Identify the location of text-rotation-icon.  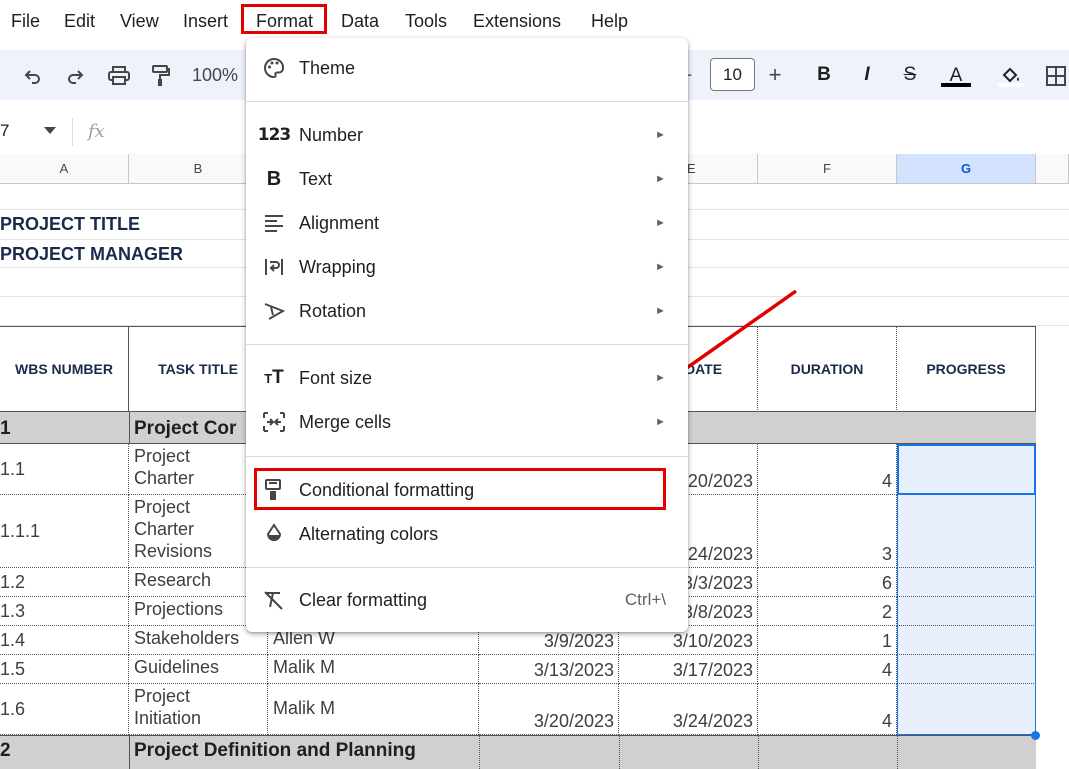
(274, 311).